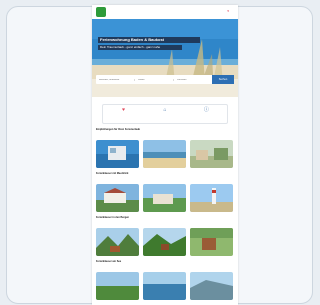  What do you see at coordinates (154, 79) in the screenshot?
I see `date-input: Datum` at bounding box center [154, 79].